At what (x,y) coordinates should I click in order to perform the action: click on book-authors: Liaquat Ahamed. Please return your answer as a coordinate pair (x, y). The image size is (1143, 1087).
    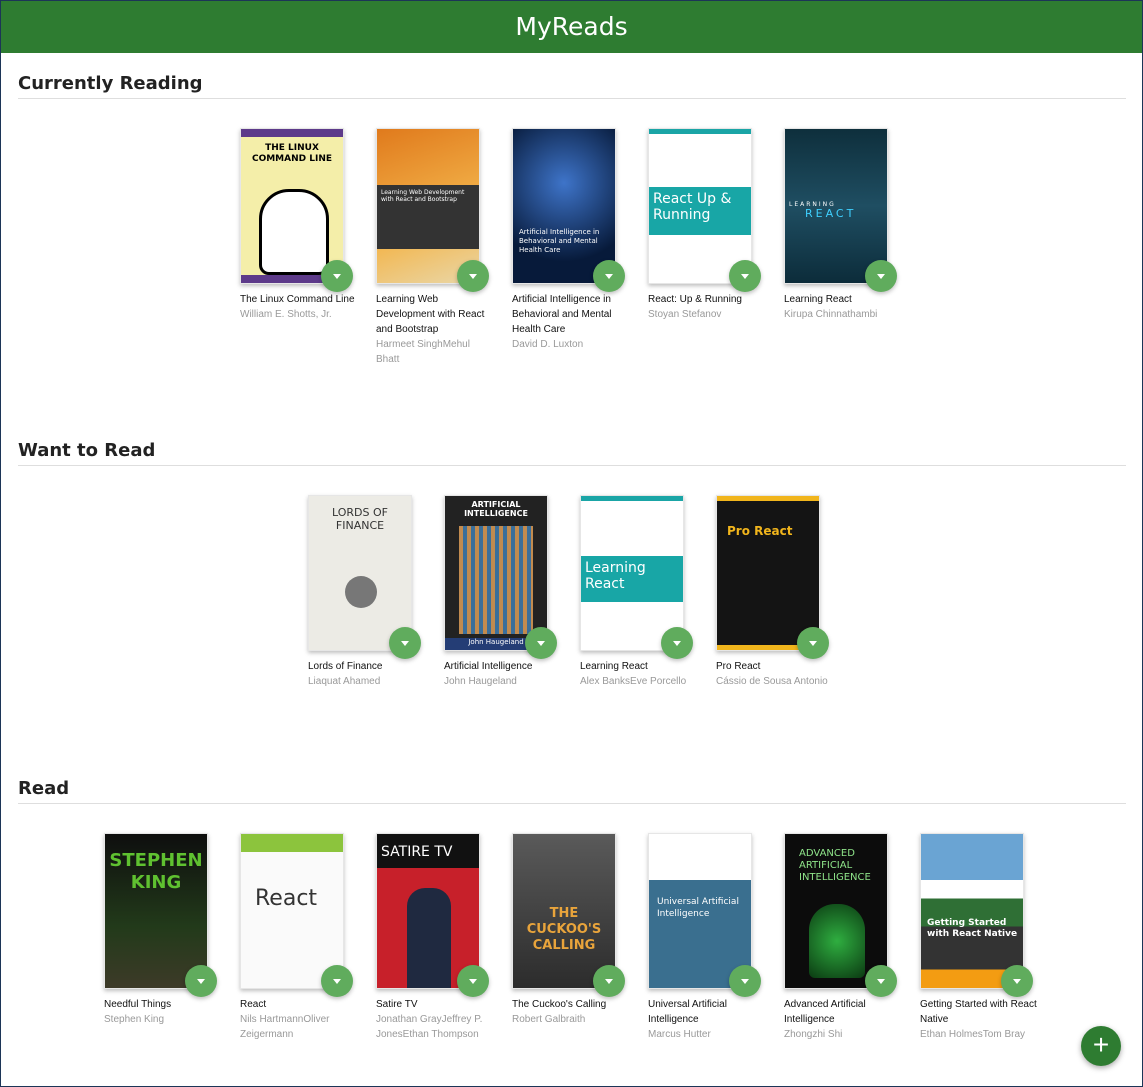
    Looking at the image, I should click on (344, 681).